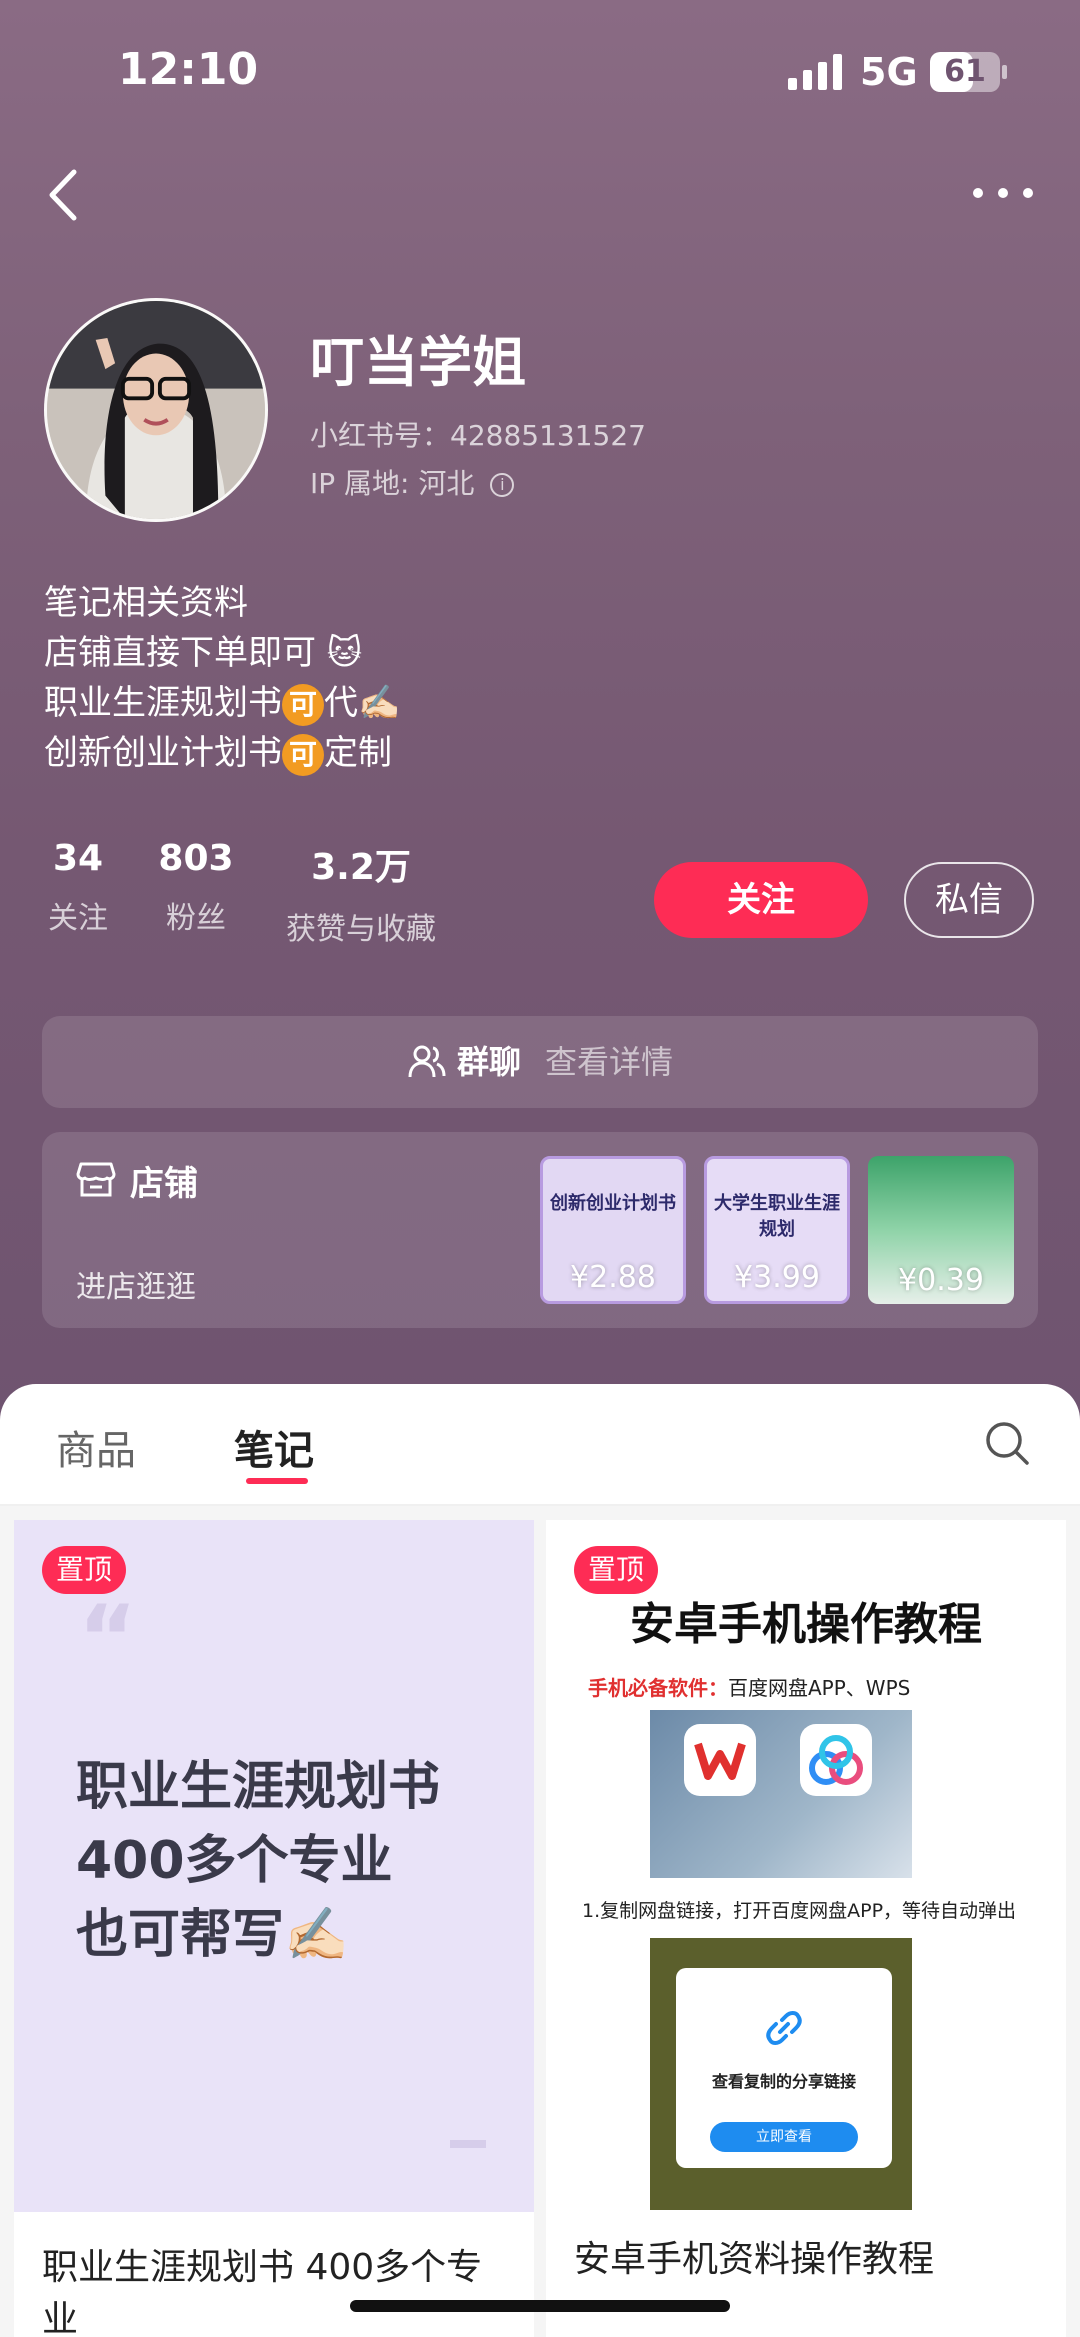 This screenshot has height=2337, width=1080. I want to click on ip-location-text: IP 属地: 河北, so click(392, 483).